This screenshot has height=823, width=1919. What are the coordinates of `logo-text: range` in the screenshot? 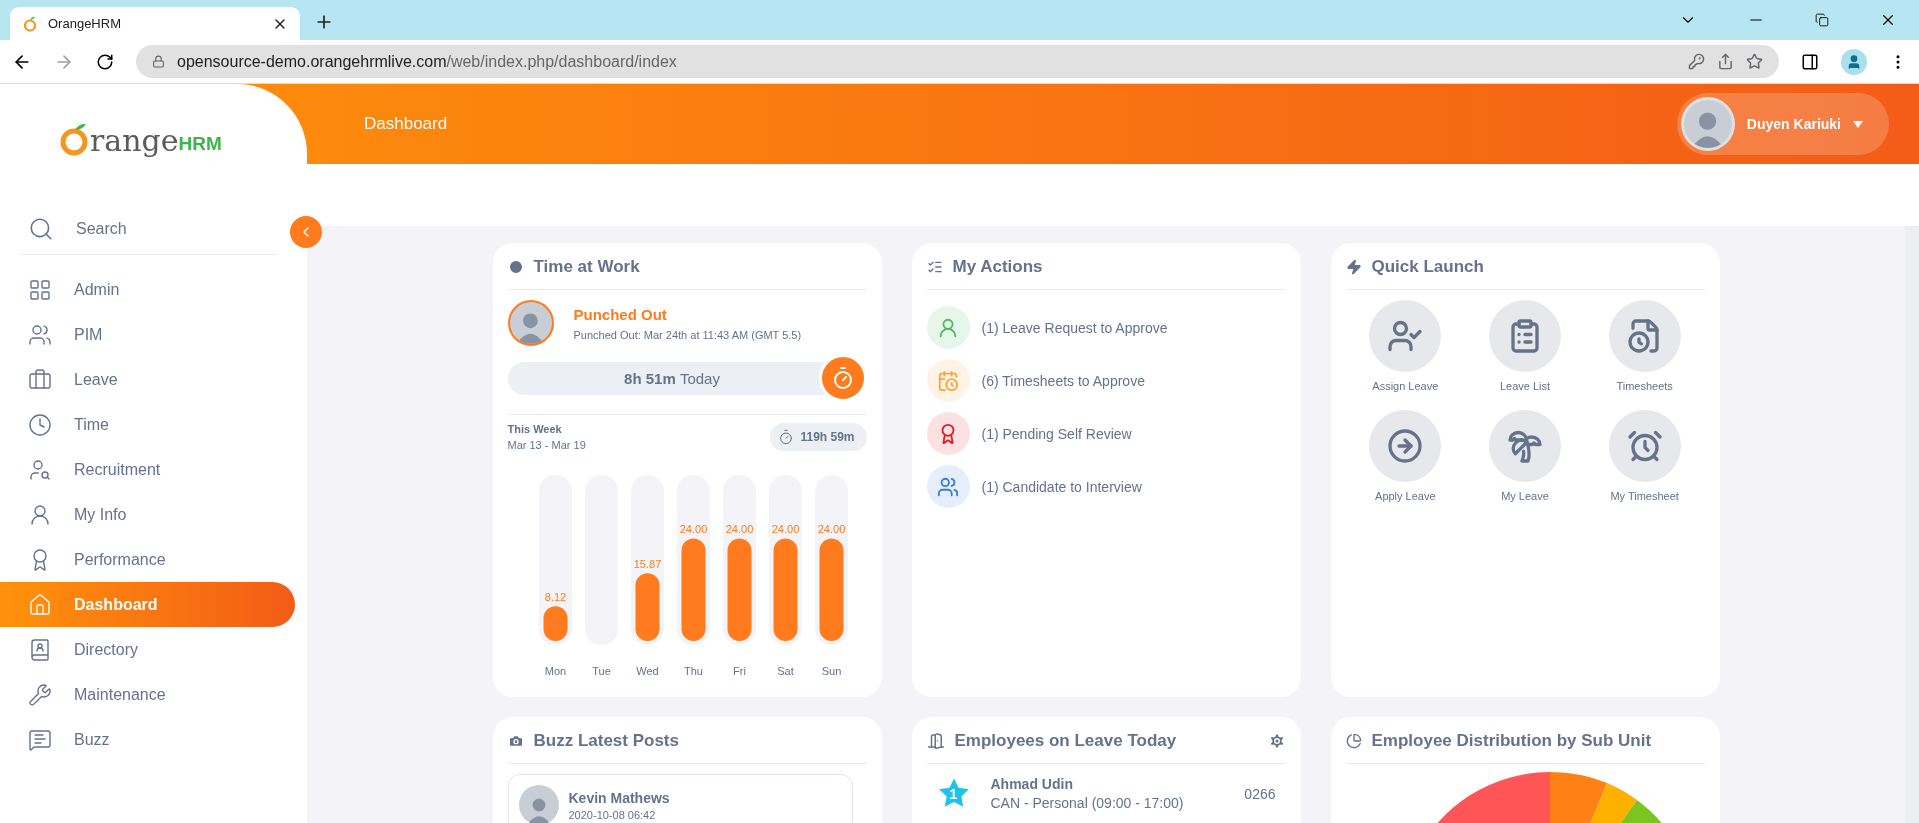 It's located at (134, 141).